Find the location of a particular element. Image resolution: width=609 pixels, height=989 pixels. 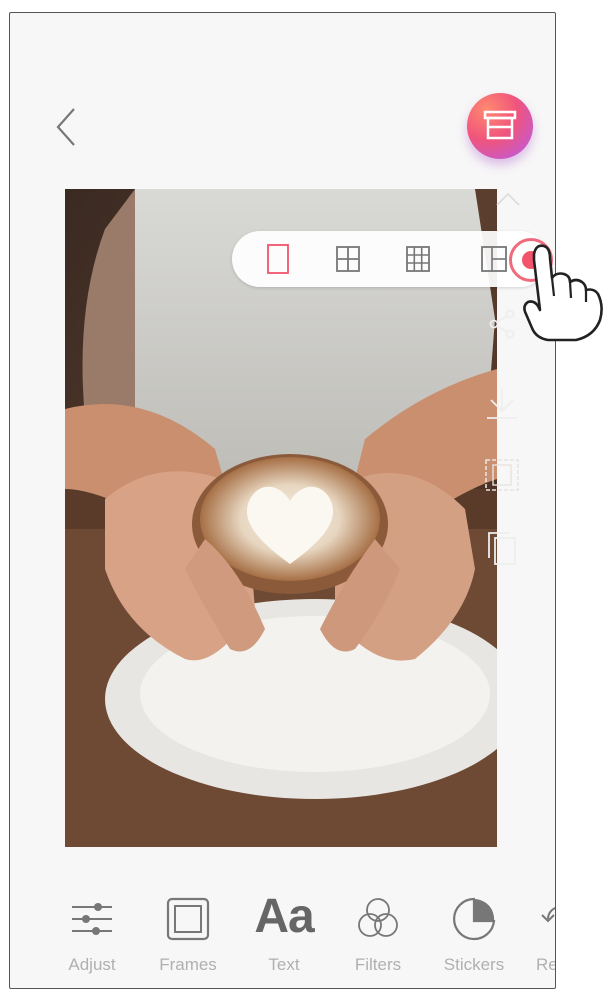

tool-frames: Frames is located at coordinates (188, 933).